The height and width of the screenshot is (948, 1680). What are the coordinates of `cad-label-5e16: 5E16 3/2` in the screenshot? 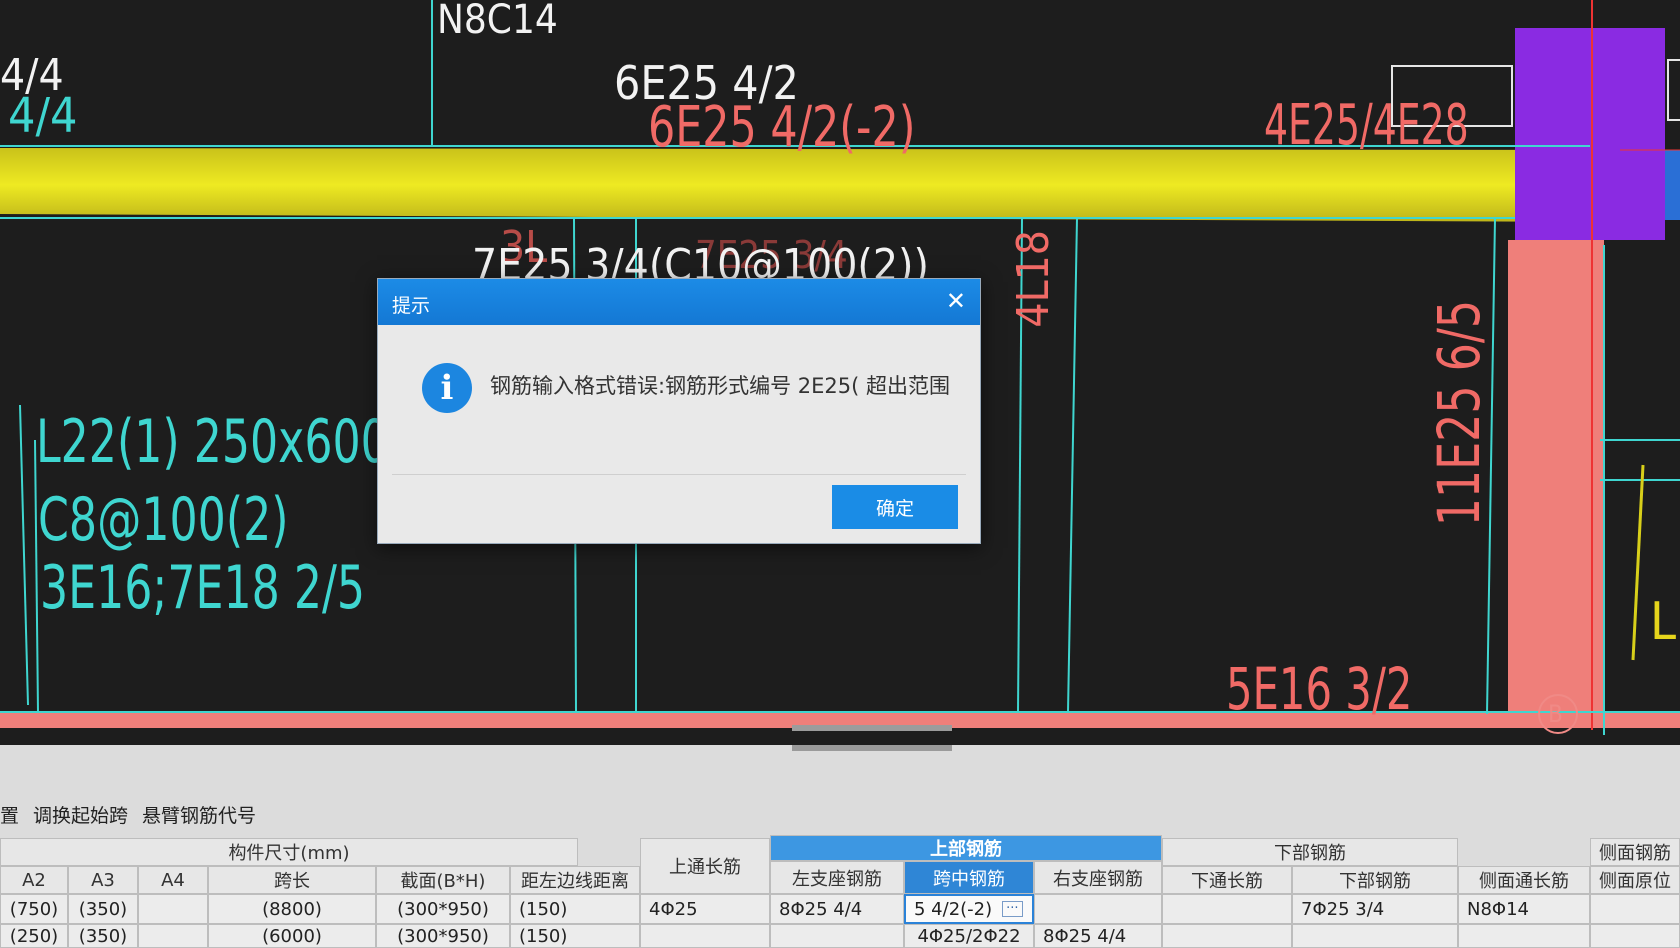 It's located at (1319, 689).